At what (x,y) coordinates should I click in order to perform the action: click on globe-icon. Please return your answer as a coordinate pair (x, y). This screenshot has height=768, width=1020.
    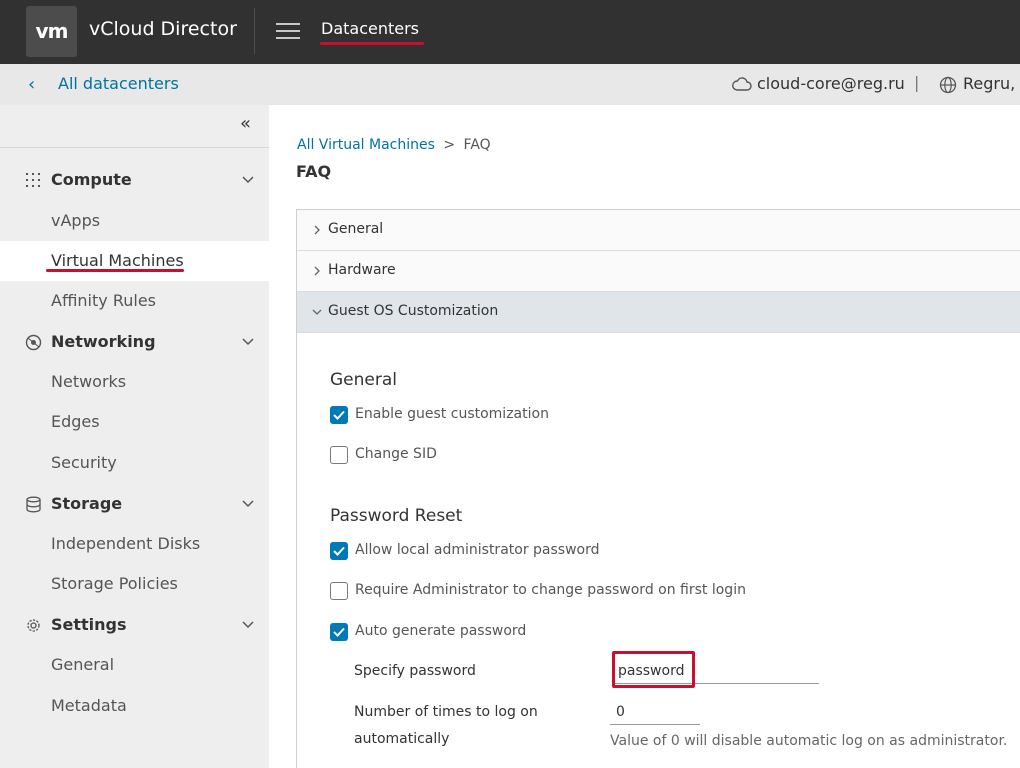
    Looking at the image, I should click on (948, 85).